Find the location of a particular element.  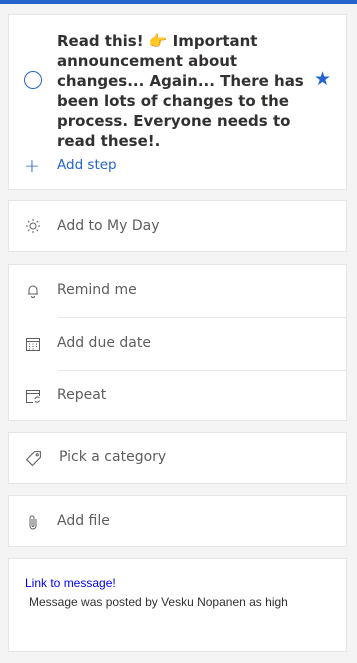

pick-category-label: Pick a category is located at coordinates (113, 457).